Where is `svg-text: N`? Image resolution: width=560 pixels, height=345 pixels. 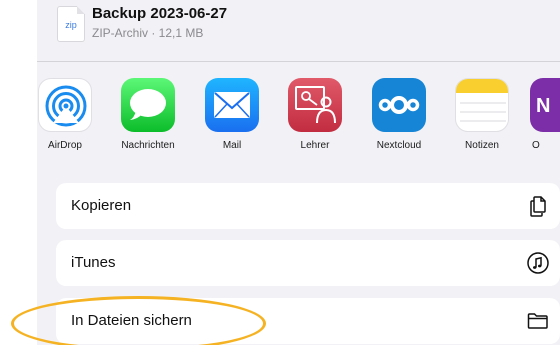
svg-text: N is located at coordinates (543, 106).